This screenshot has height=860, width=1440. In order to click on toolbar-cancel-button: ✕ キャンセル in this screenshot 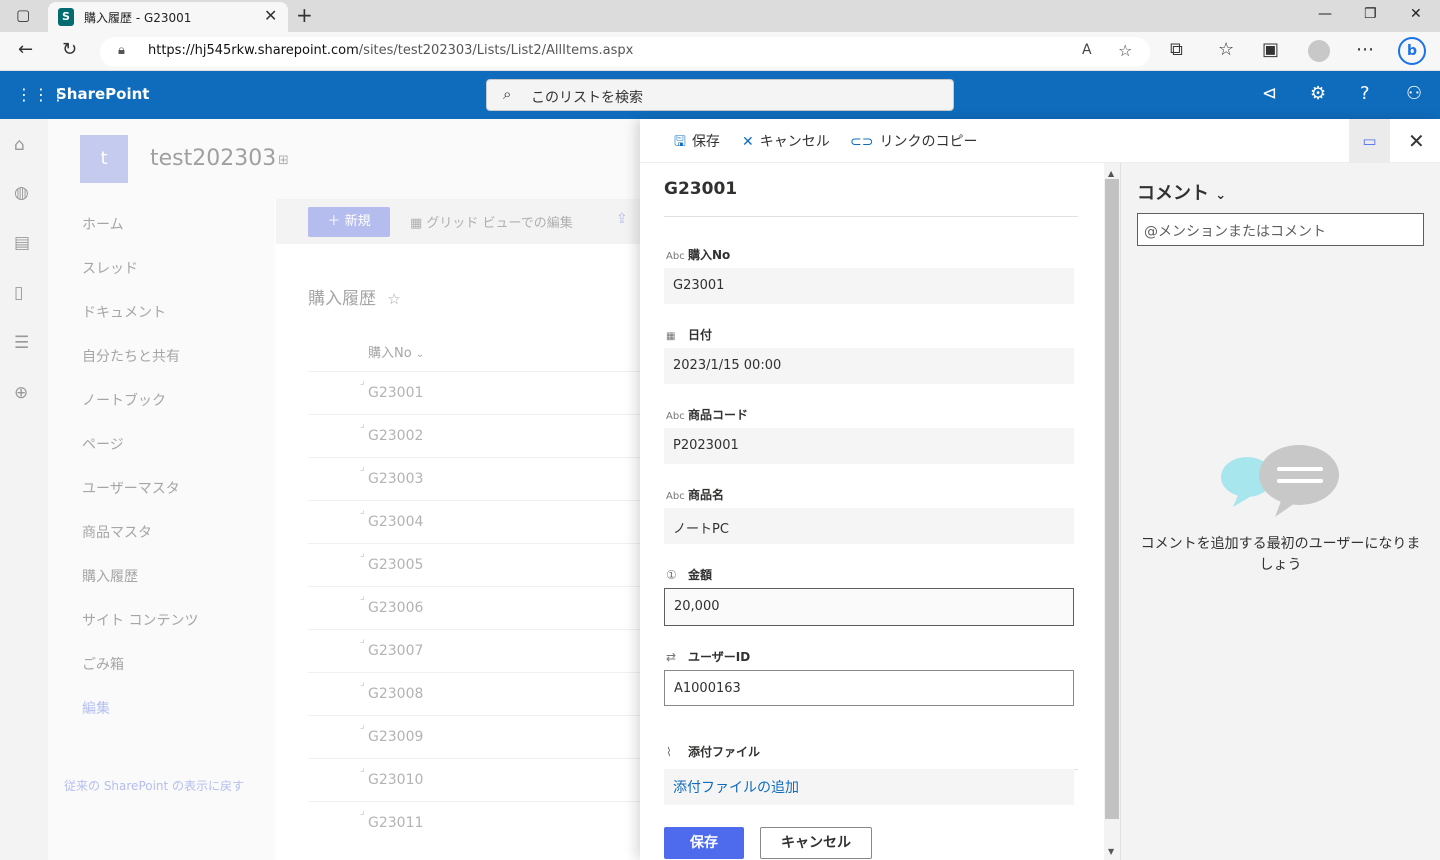, I will do `click(786, 141)`.